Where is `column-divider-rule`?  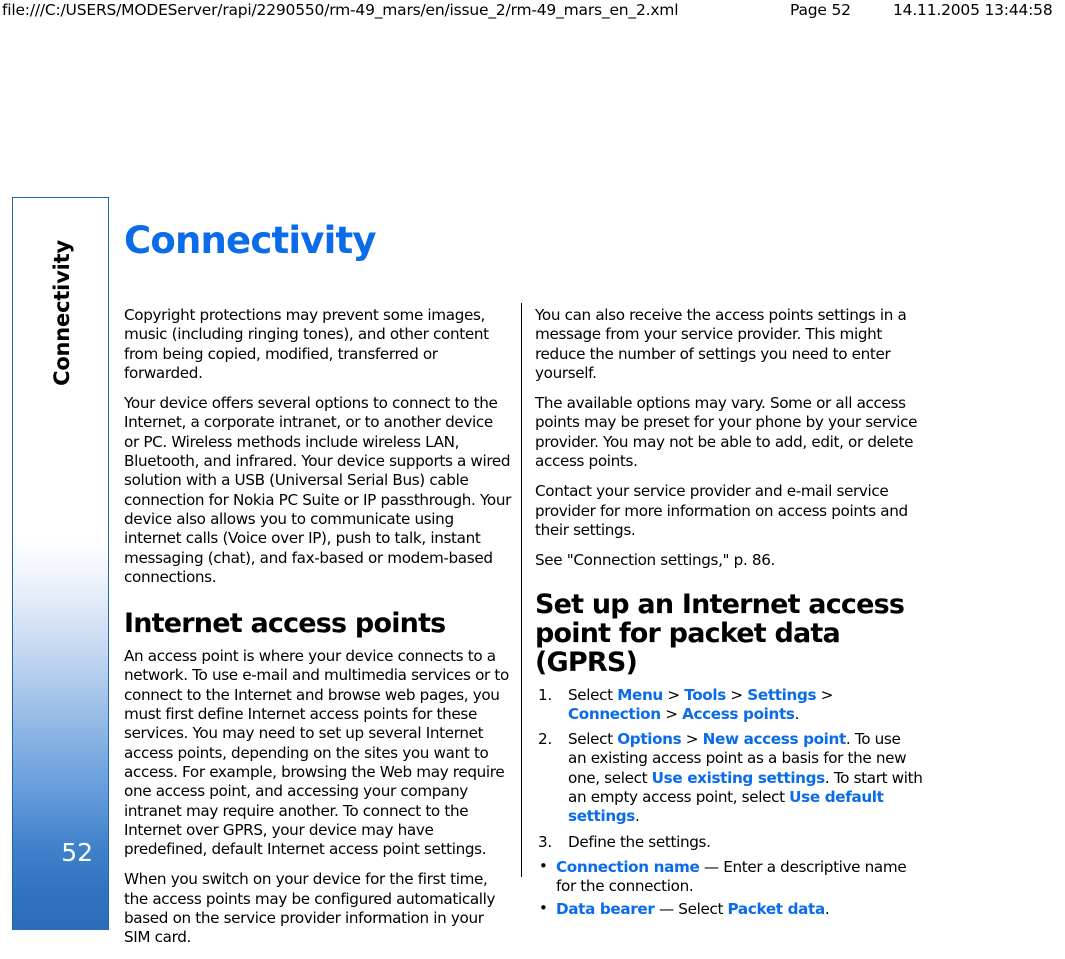 column-divider-rule is located at coordinates (521, 590).